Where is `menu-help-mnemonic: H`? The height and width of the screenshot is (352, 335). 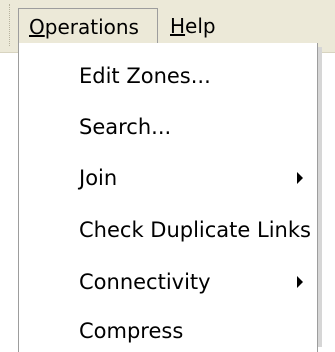
menu-help-mnemonic: H is located at coordinates (178, 26).